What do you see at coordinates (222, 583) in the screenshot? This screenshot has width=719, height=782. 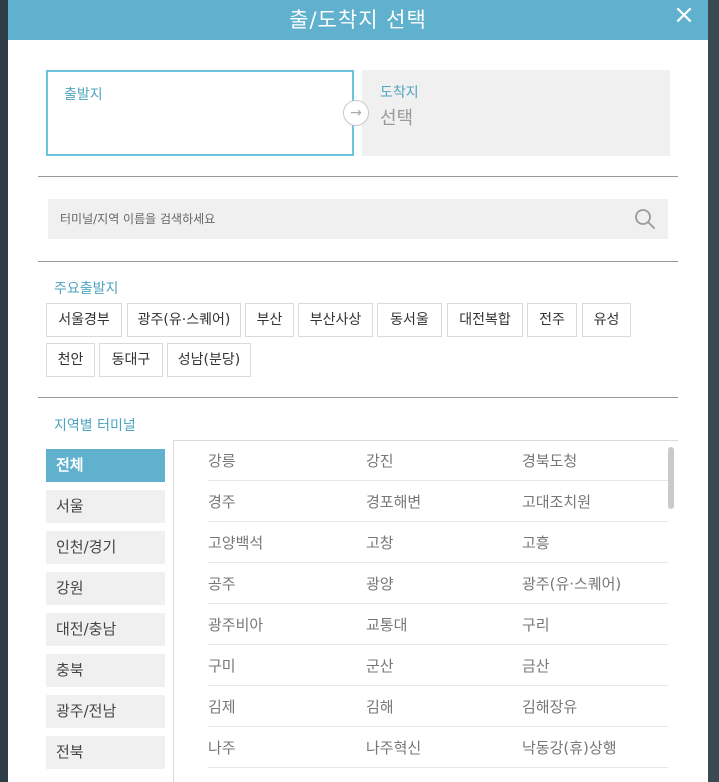 I see `terminal-item: 공주` at bounding box center [222, 583].